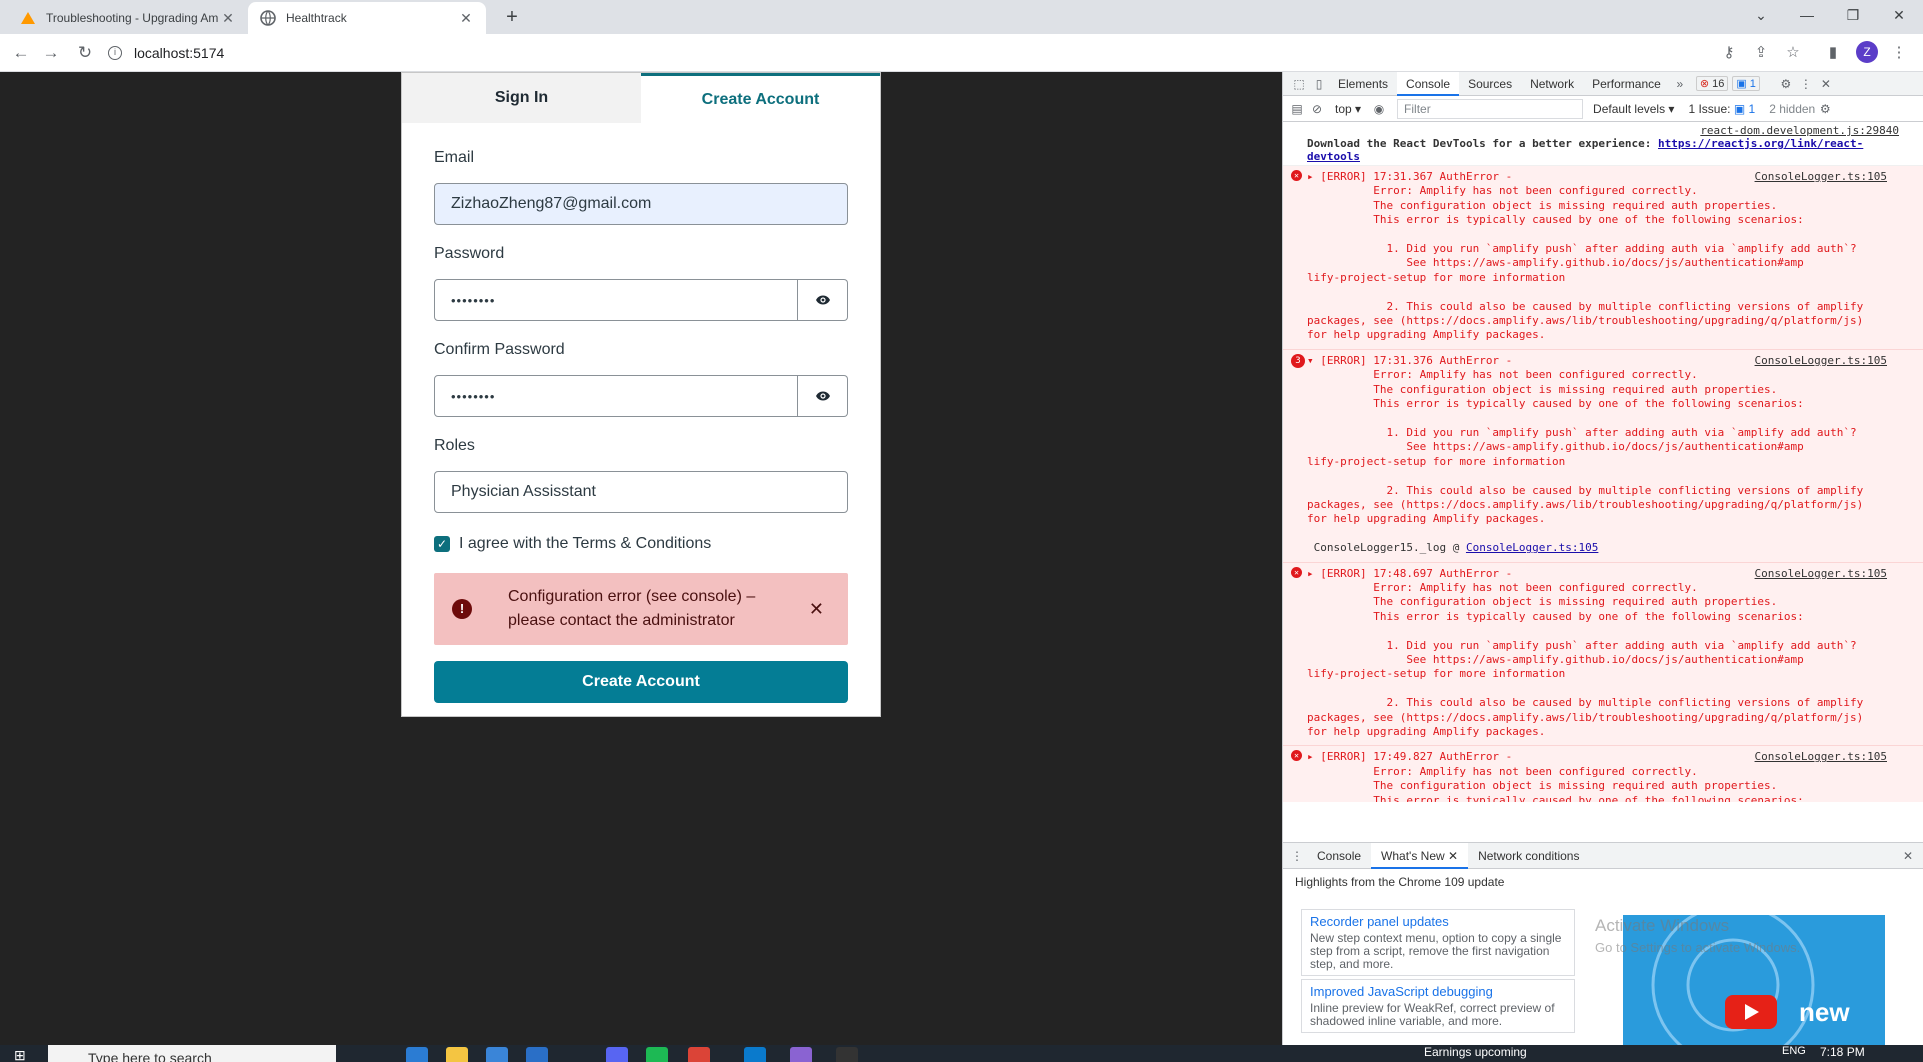 The width and height of the screenshot is (1923, 1062). What do you see at coordinates (1490, 108) in the screenshot?
I see `console-filter-input: Filter` at bounding box center [1490, 108].